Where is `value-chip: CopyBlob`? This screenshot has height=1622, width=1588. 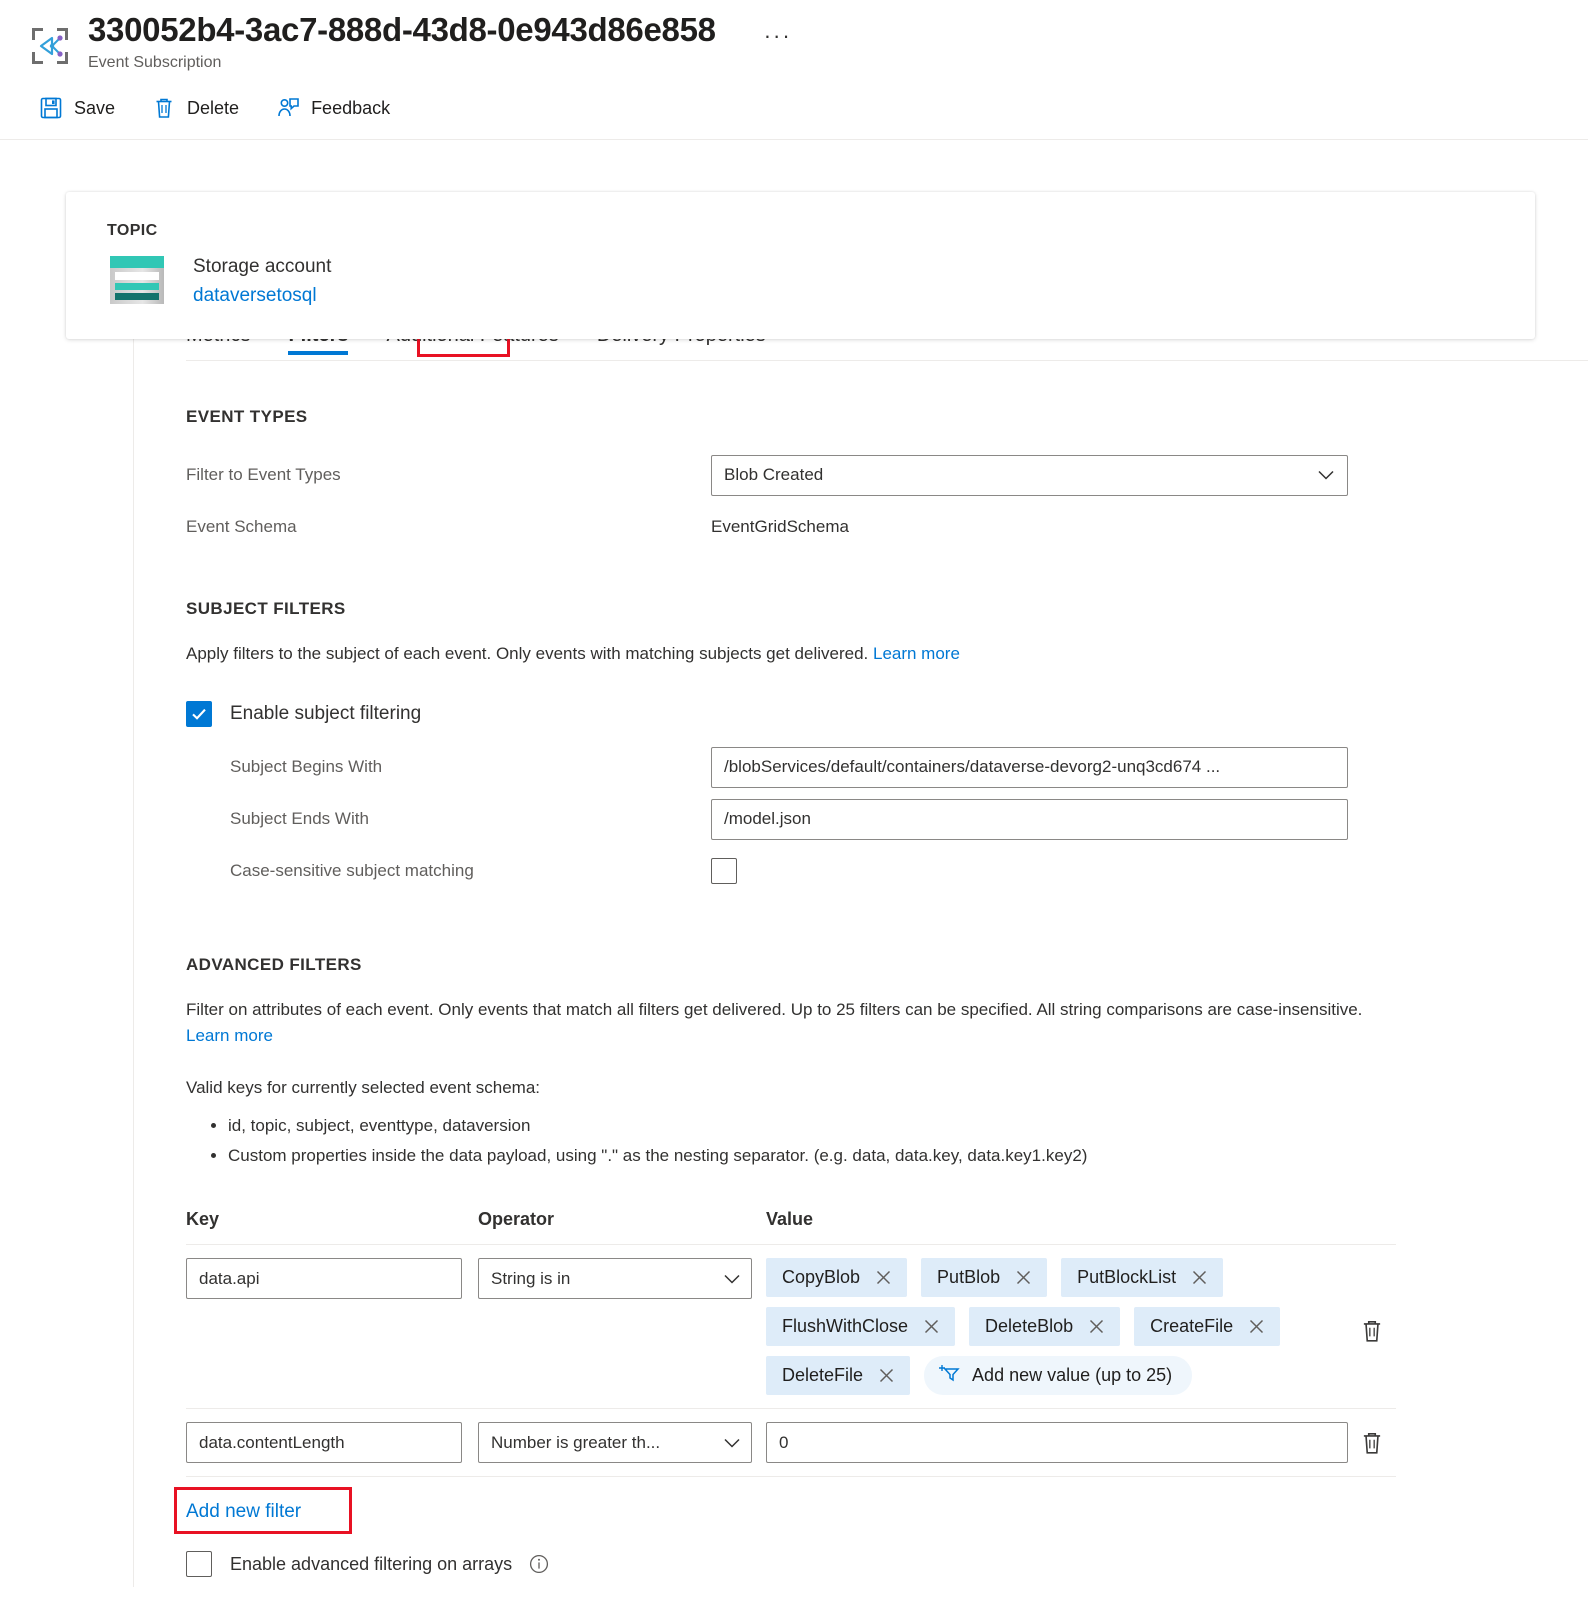 value-chip: CopyBlob is located at coordinates (837, 1277).